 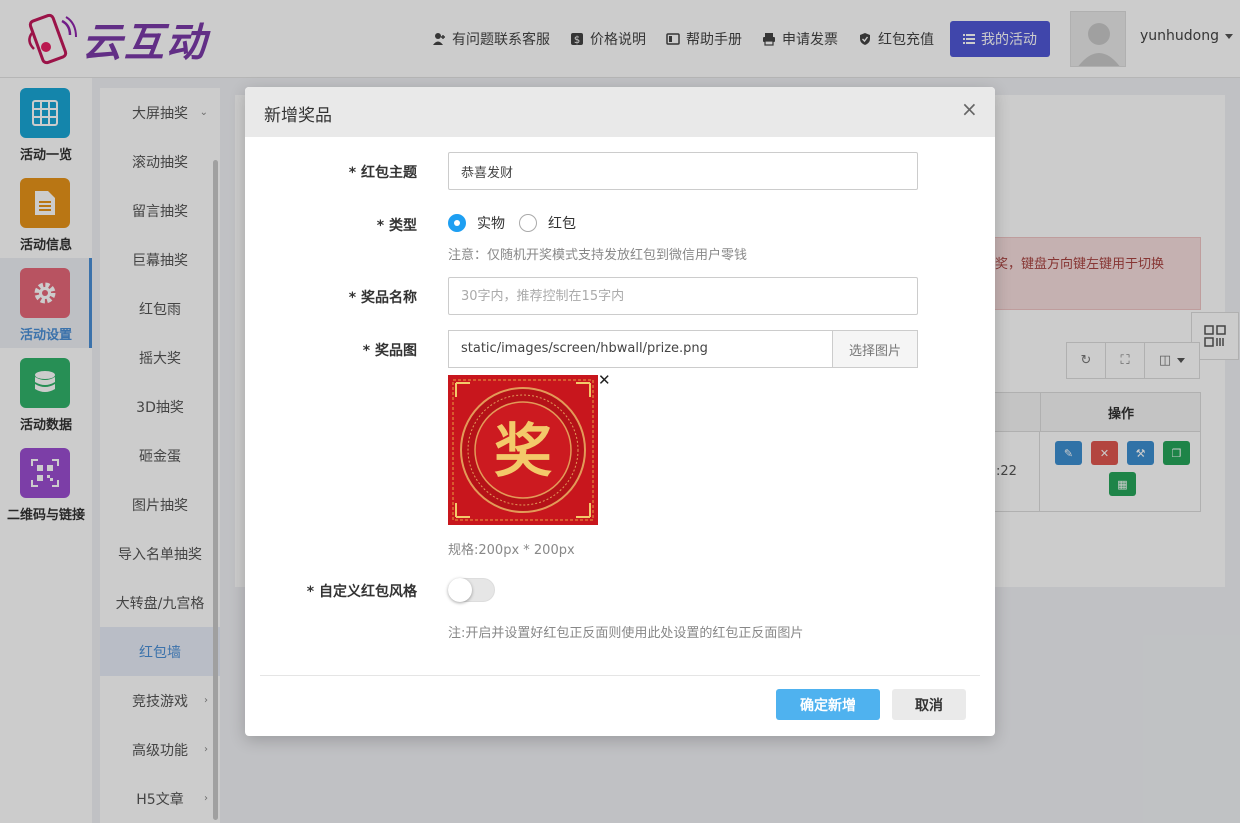 What do you see at coordinates (476, 223) in the screenshot?
I see `type-radio-physical: 实物` at bounding box center [476, 223].